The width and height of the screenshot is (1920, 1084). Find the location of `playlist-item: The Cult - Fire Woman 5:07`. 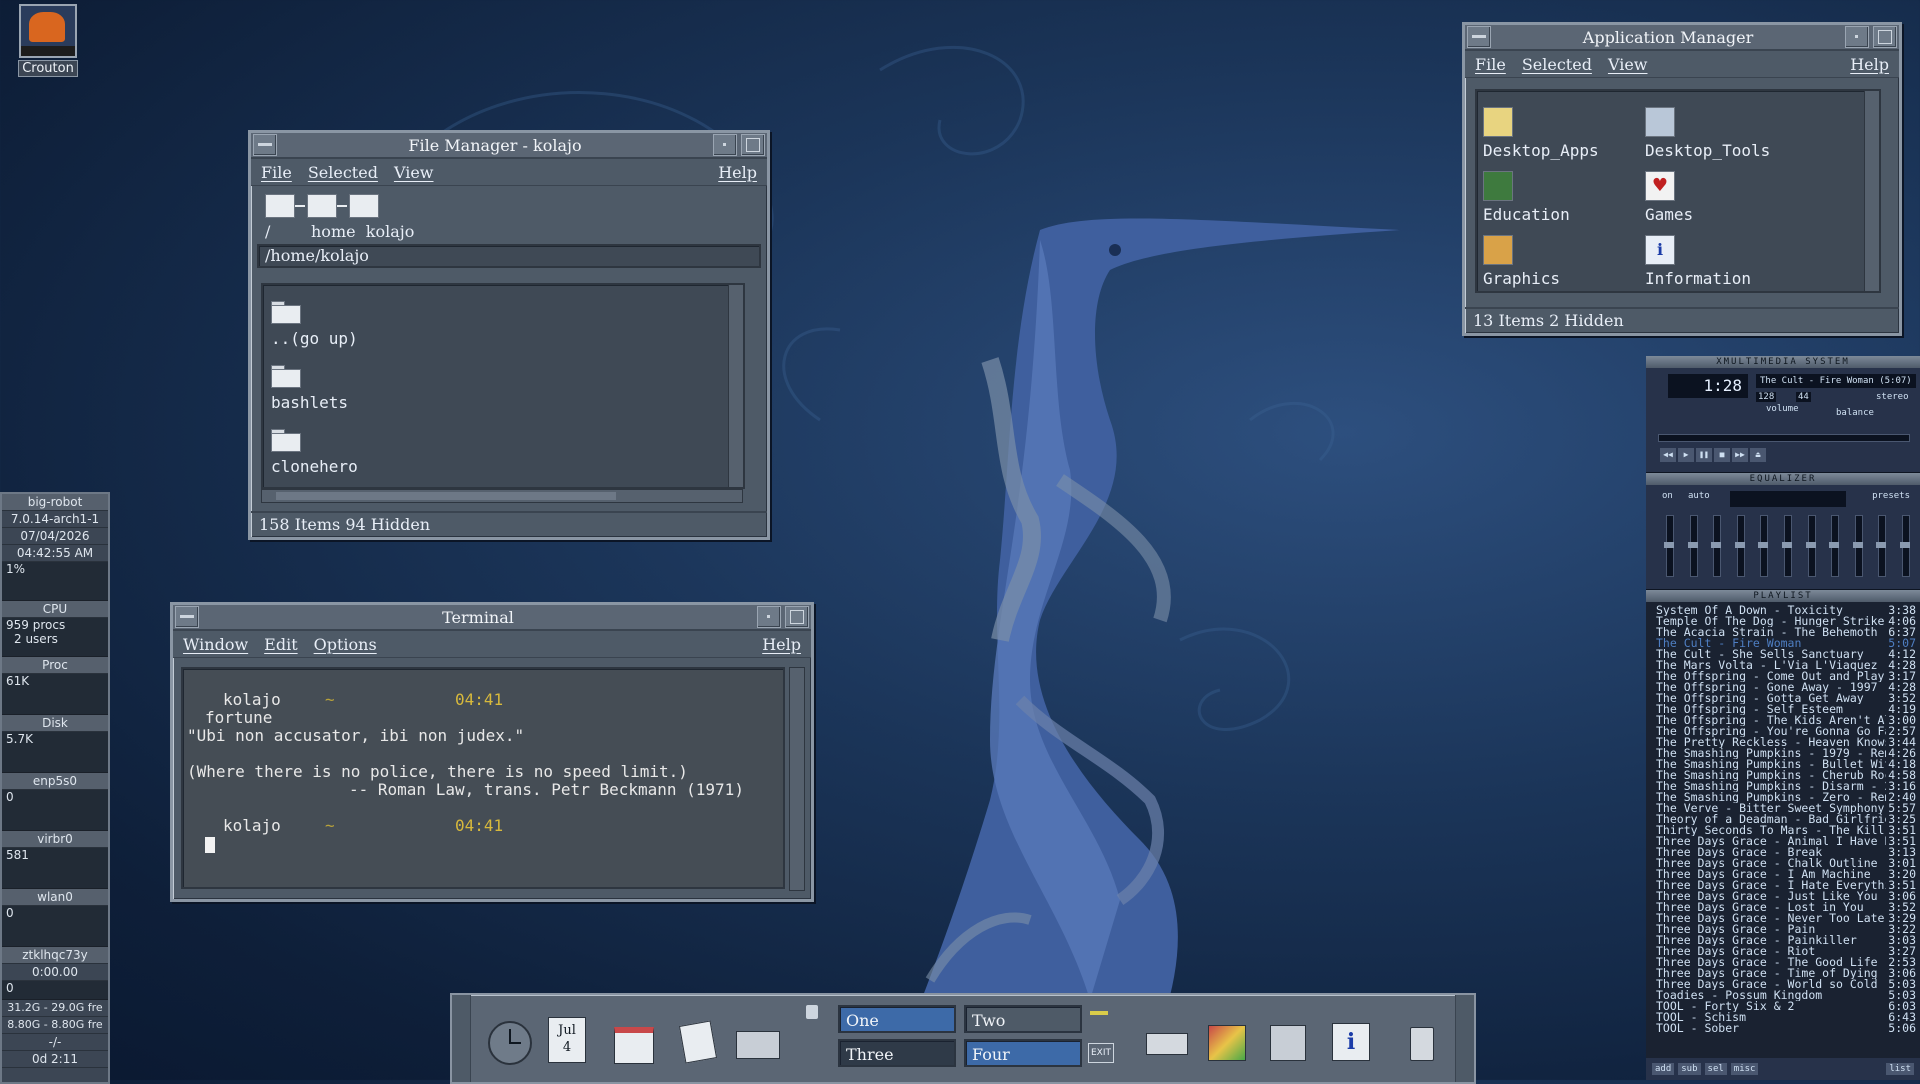

playlist-item: The Cult - Fire Woman 5:07 is located at coordinates (1786, 643).